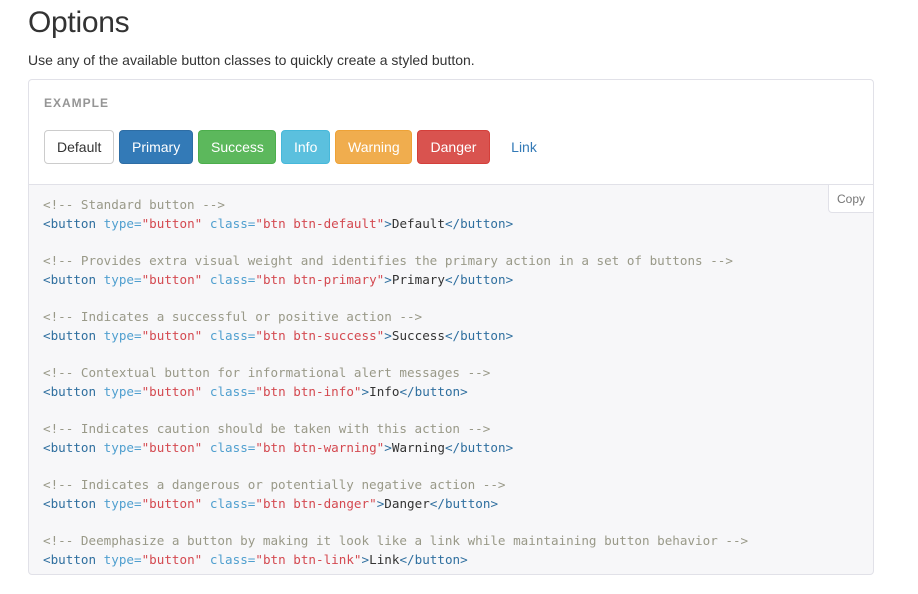 This screenshot has height=594, width=918. What do you see at coordinates (308, 559) in the screenshot?
I see `code-attr-class-value: "btn btn-link"` at bounding box center [308, 559].